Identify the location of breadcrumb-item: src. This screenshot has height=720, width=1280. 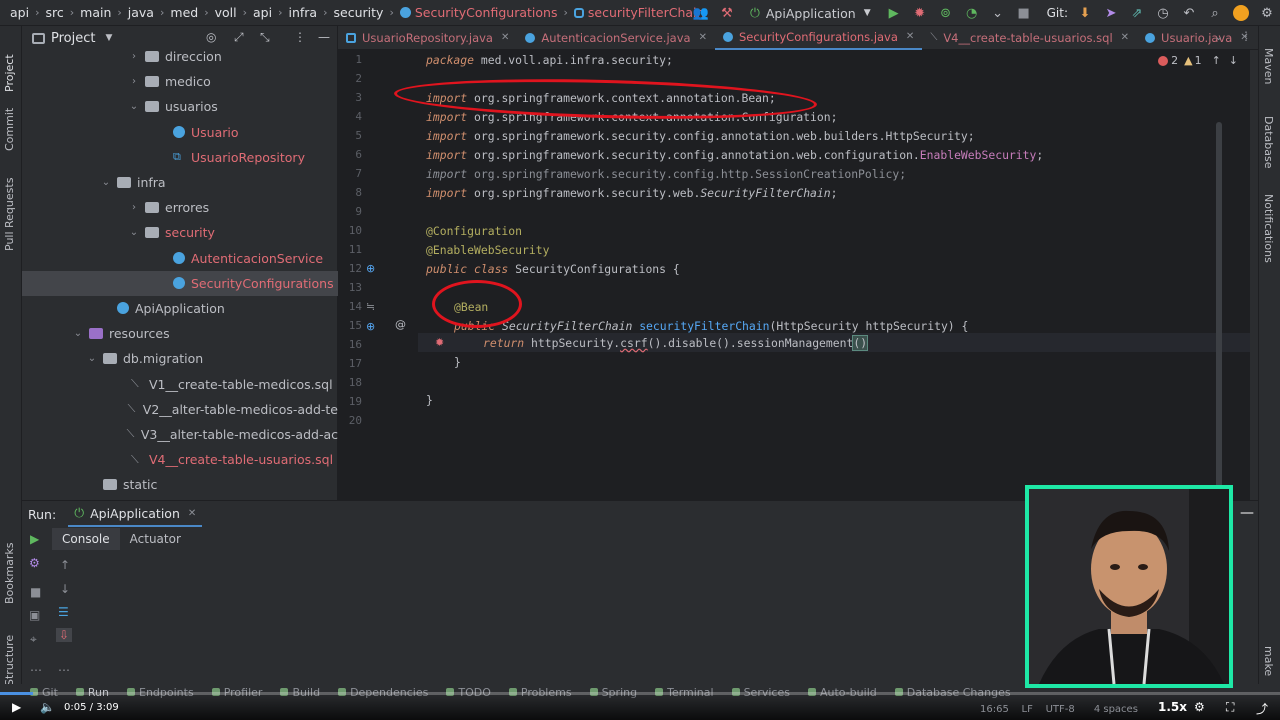
(54, 12).